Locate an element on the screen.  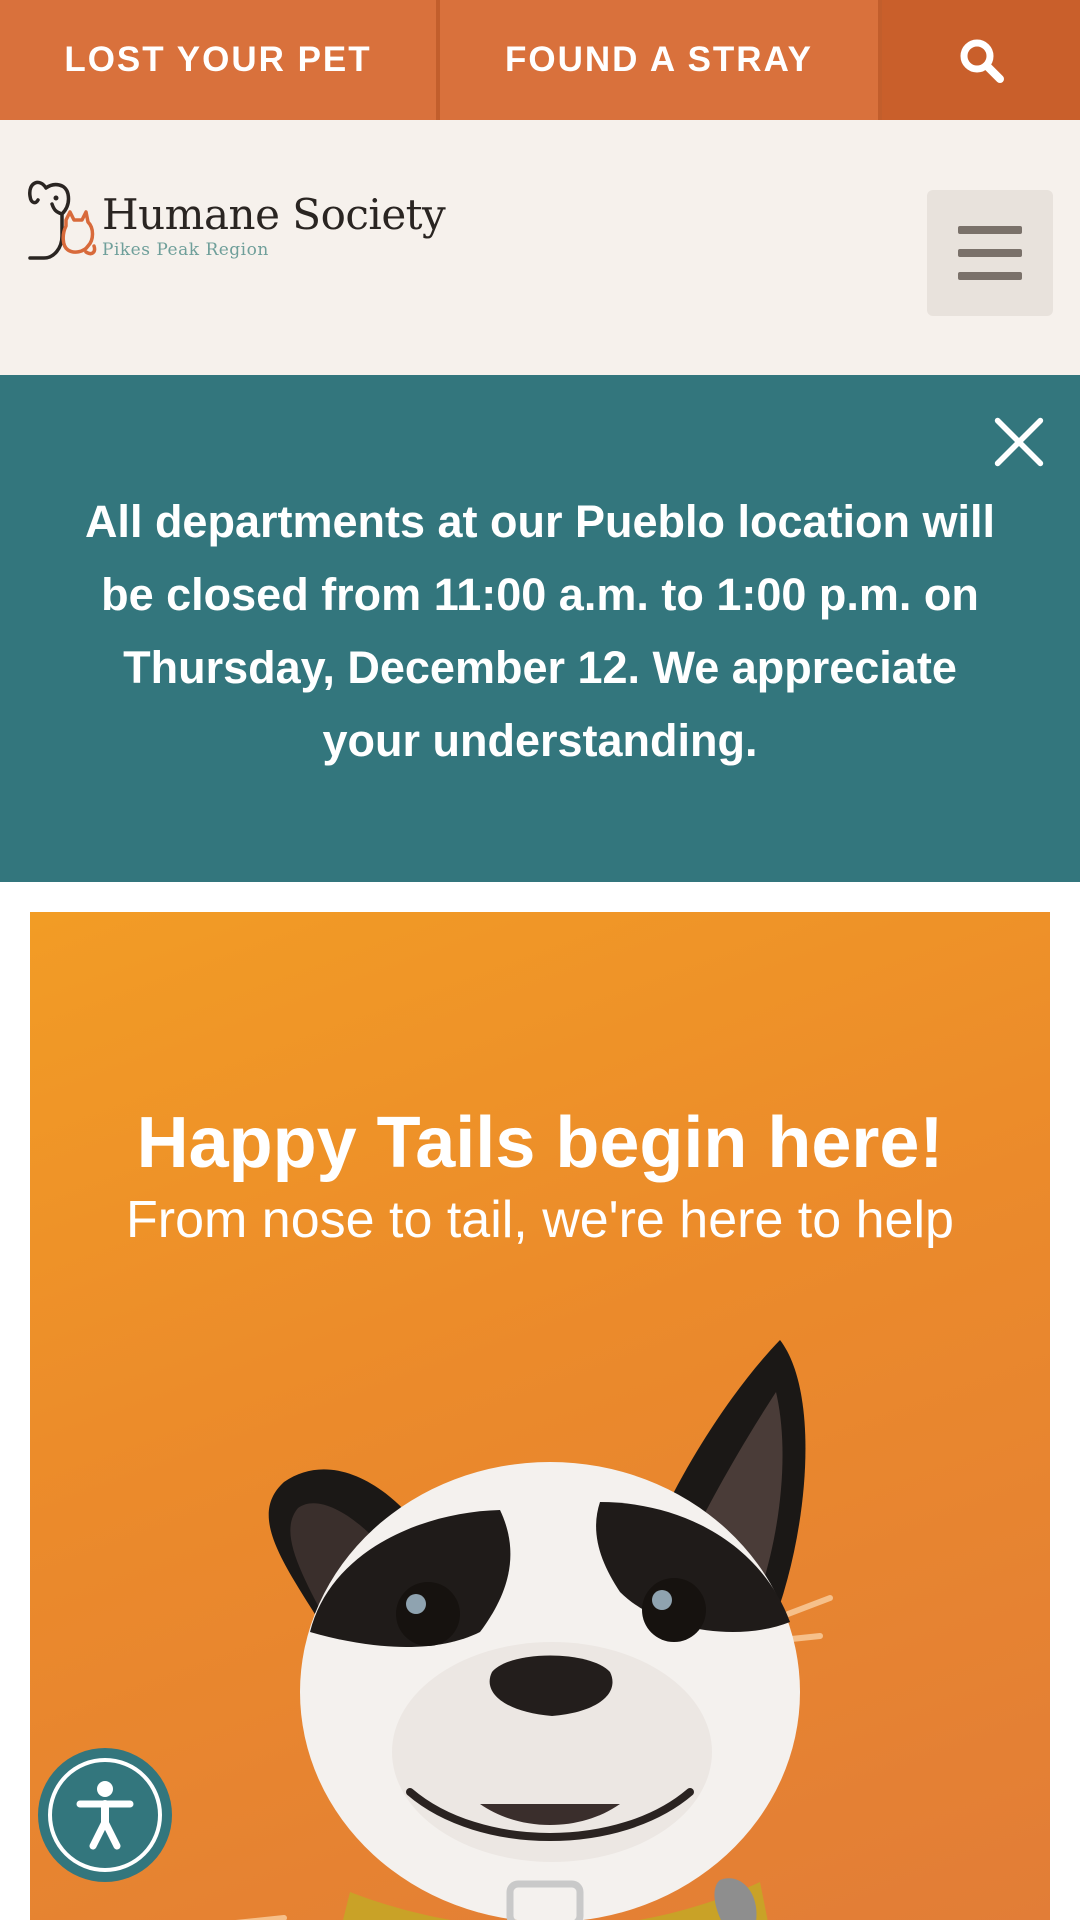
search-button is located at coordinates (981, 60).